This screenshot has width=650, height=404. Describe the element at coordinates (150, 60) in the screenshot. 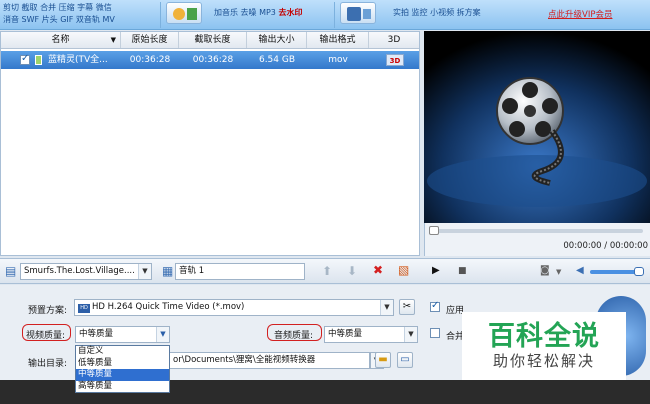

I see `row-original-length: 00:36:28` at that location.